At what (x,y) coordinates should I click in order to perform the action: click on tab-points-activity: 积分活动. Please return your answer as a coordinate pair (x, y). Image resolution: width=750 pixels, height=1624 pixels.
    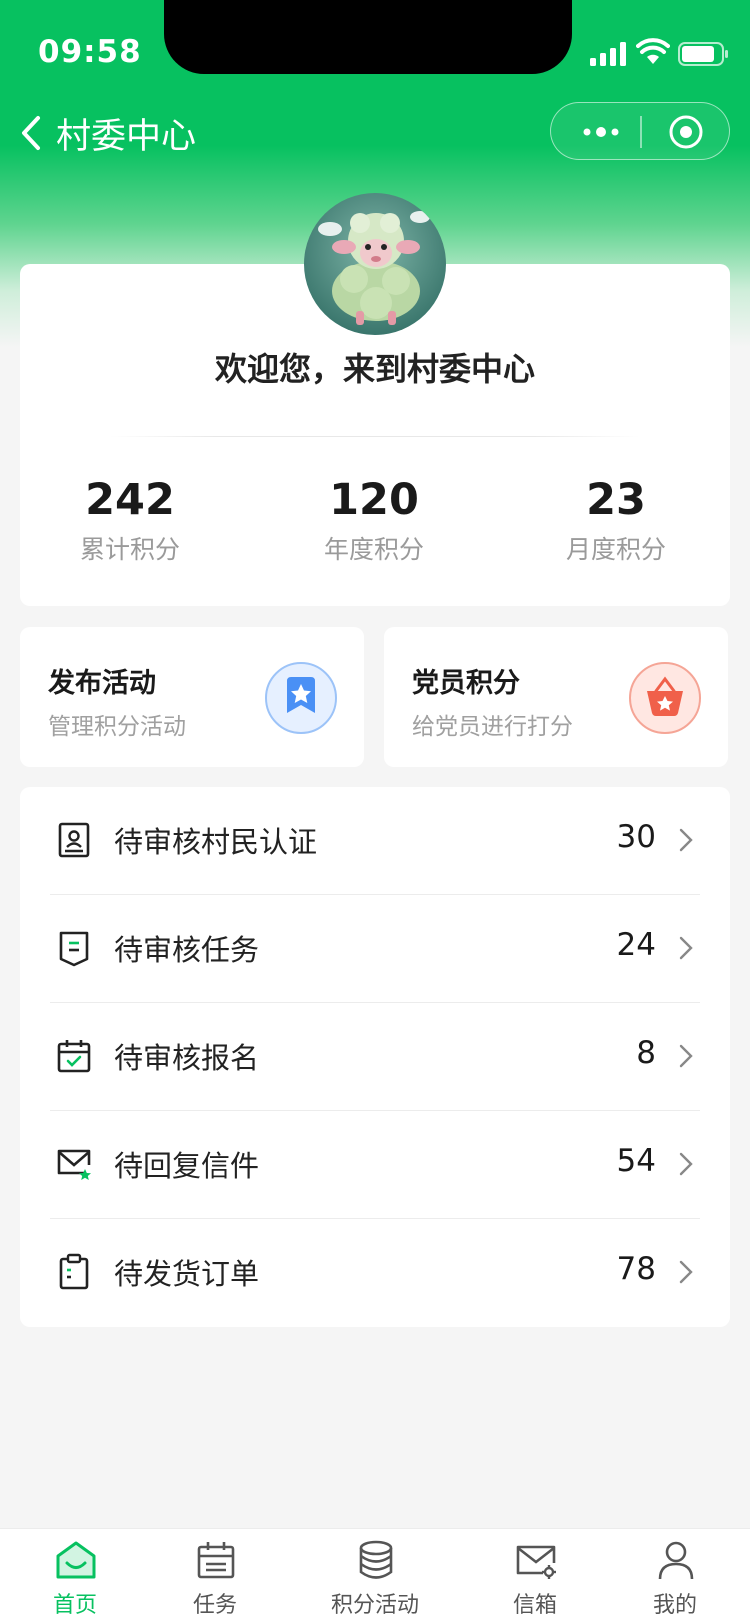
    Looking at the image, I should click on (375, 1576).